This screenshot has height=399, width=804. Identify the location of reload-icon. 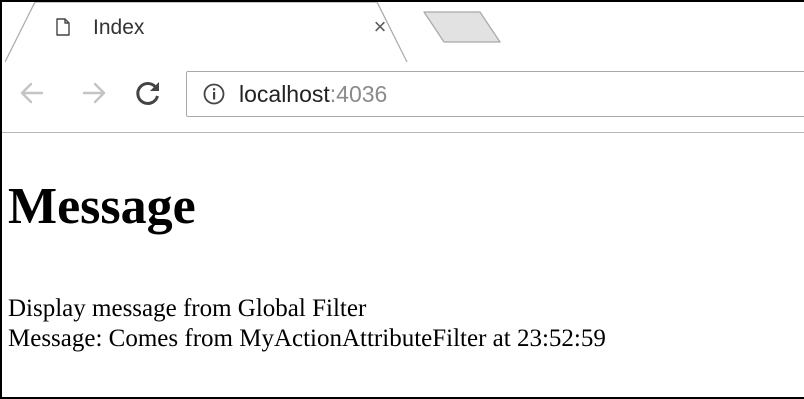
(147, 93).